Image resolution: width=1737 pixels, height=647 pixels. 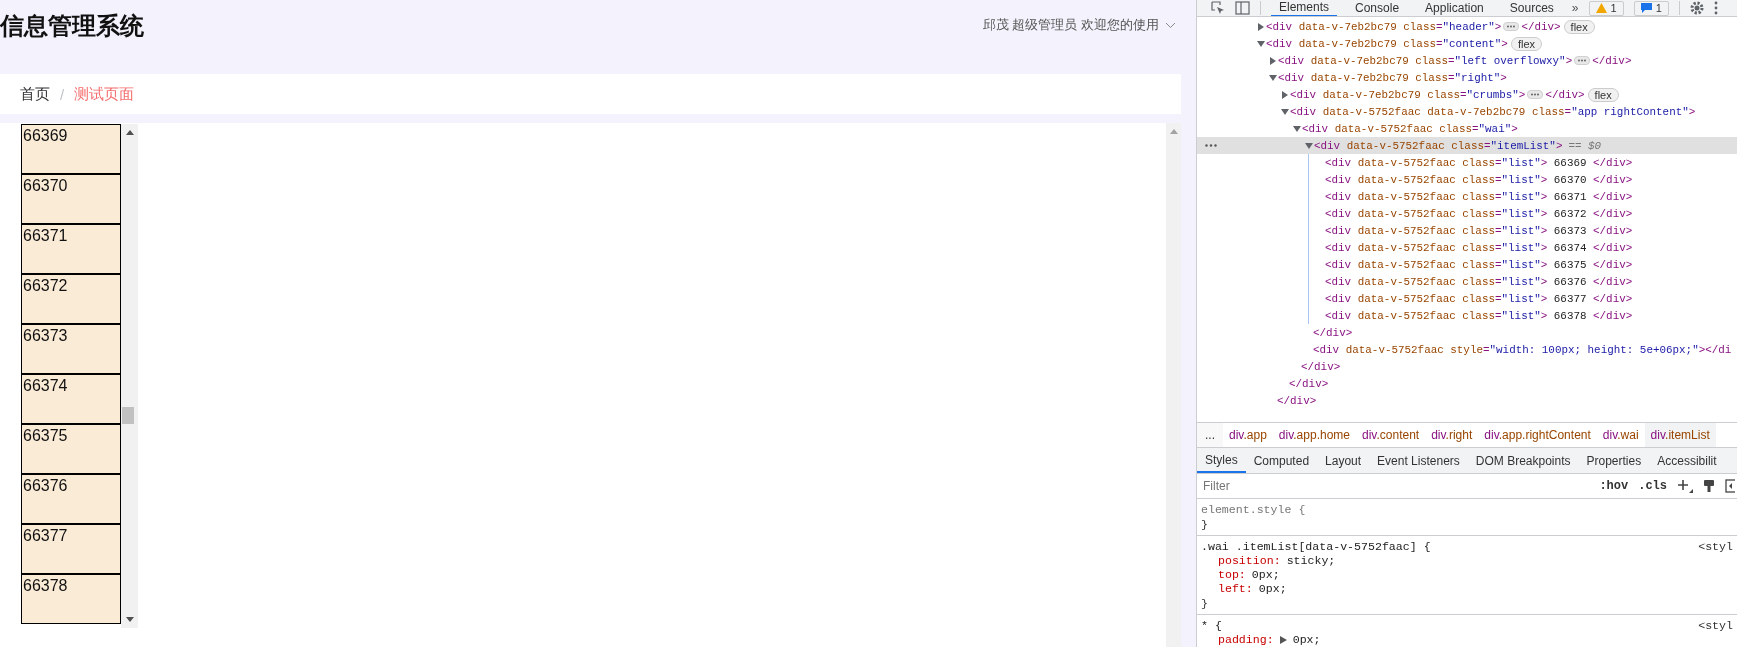 What do you see at coordinates (71, 149) in the screenshot?
I see `list-item: 66369` at bounding box center [71, 149].